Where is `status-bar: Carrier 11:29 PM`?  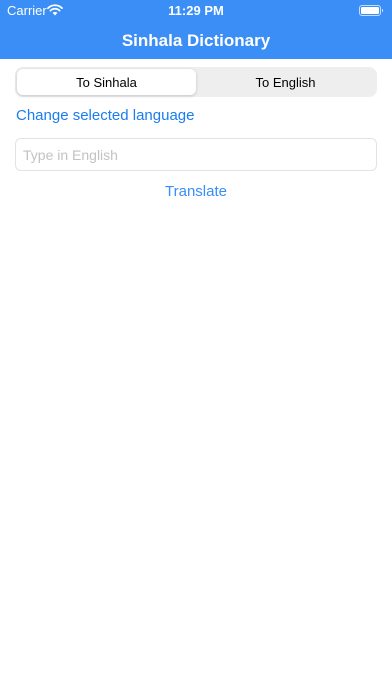
status-bar: Carrier 11:29 PM is located at coordinates (196, 11).